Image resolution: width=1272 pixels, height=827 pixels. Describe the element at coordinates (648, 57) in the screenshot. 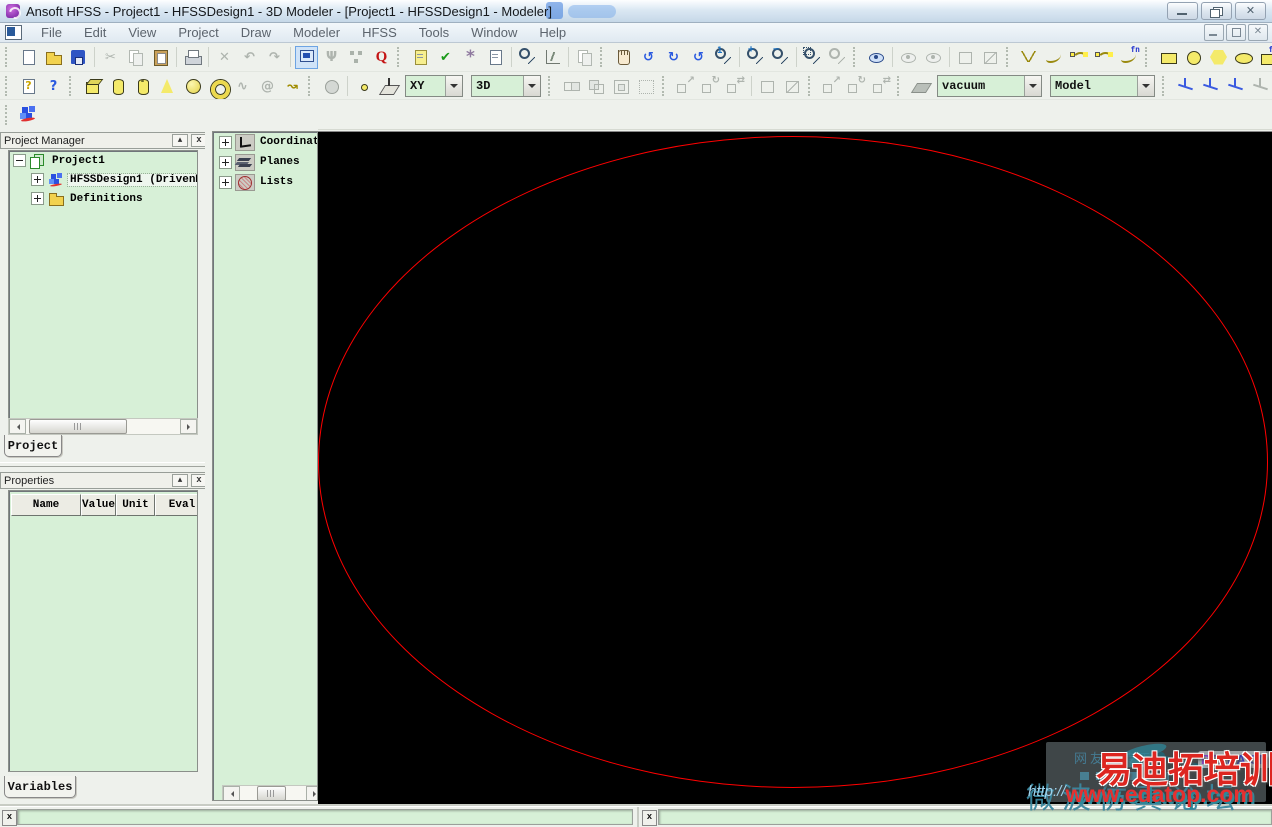

I see `rotate-orbit-icon` at that location.